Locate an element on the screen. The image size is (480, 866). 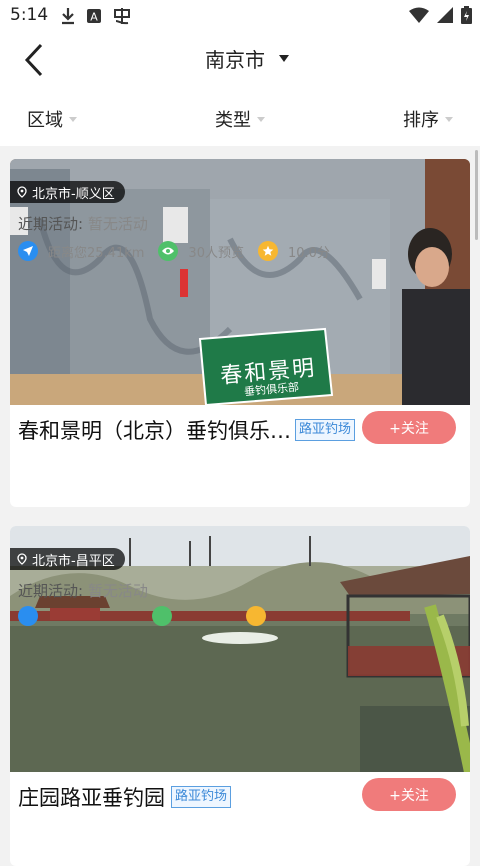
status-icons-left: A is located at coordinates (96, 16).